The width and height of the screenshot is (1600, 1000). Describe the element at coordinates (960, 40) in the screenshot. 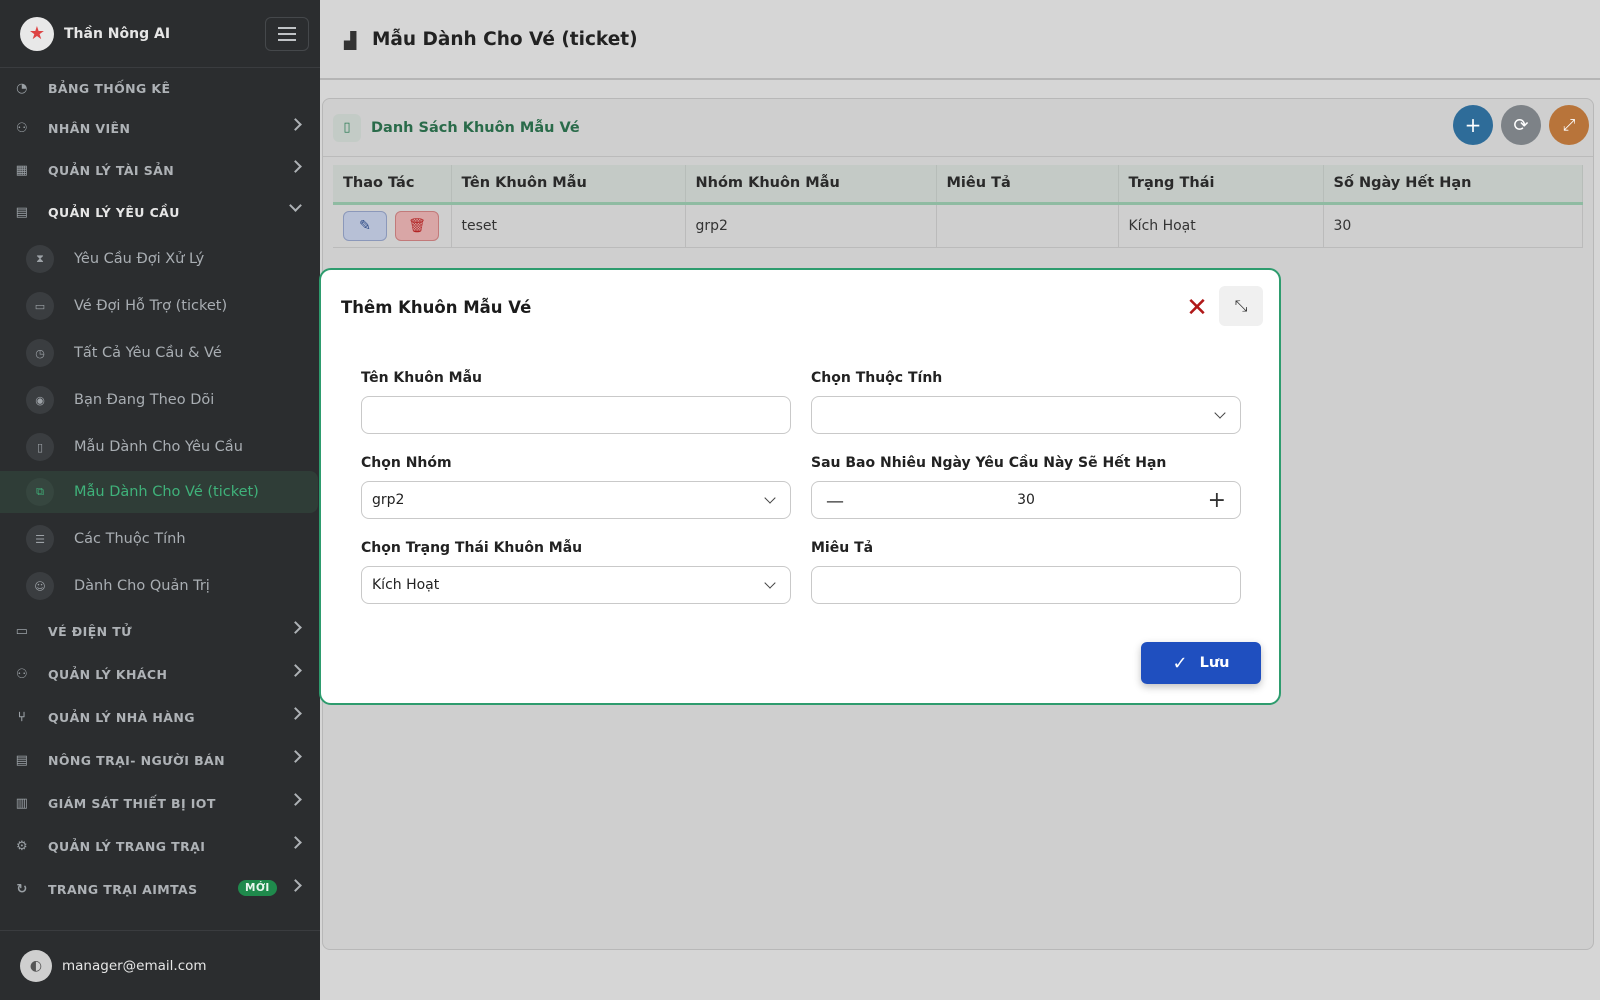

I see `page-header: ▟ Mẫu Dành Cho Vé (ticket)` at that location.